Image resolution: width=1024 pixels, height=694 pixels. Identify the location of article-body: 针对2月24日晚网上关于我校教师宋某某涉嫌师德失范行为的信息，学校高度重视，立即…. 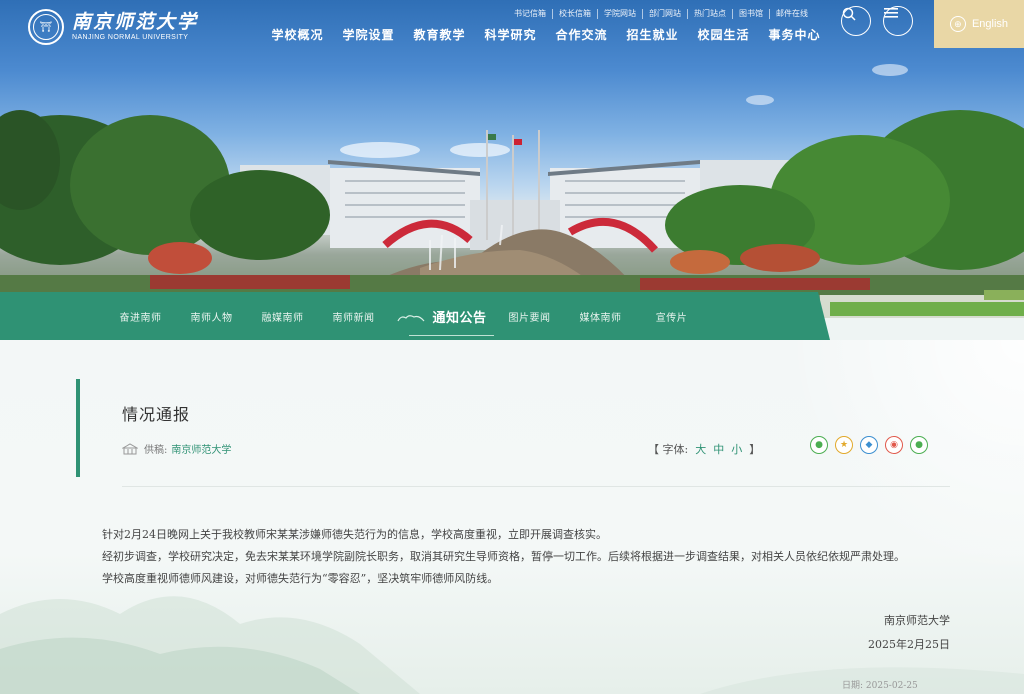
(514, 557).